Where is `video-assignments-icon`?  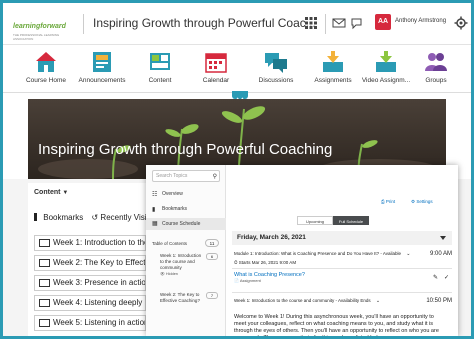 video-assignments-icon is located at coordinates (386, 61).